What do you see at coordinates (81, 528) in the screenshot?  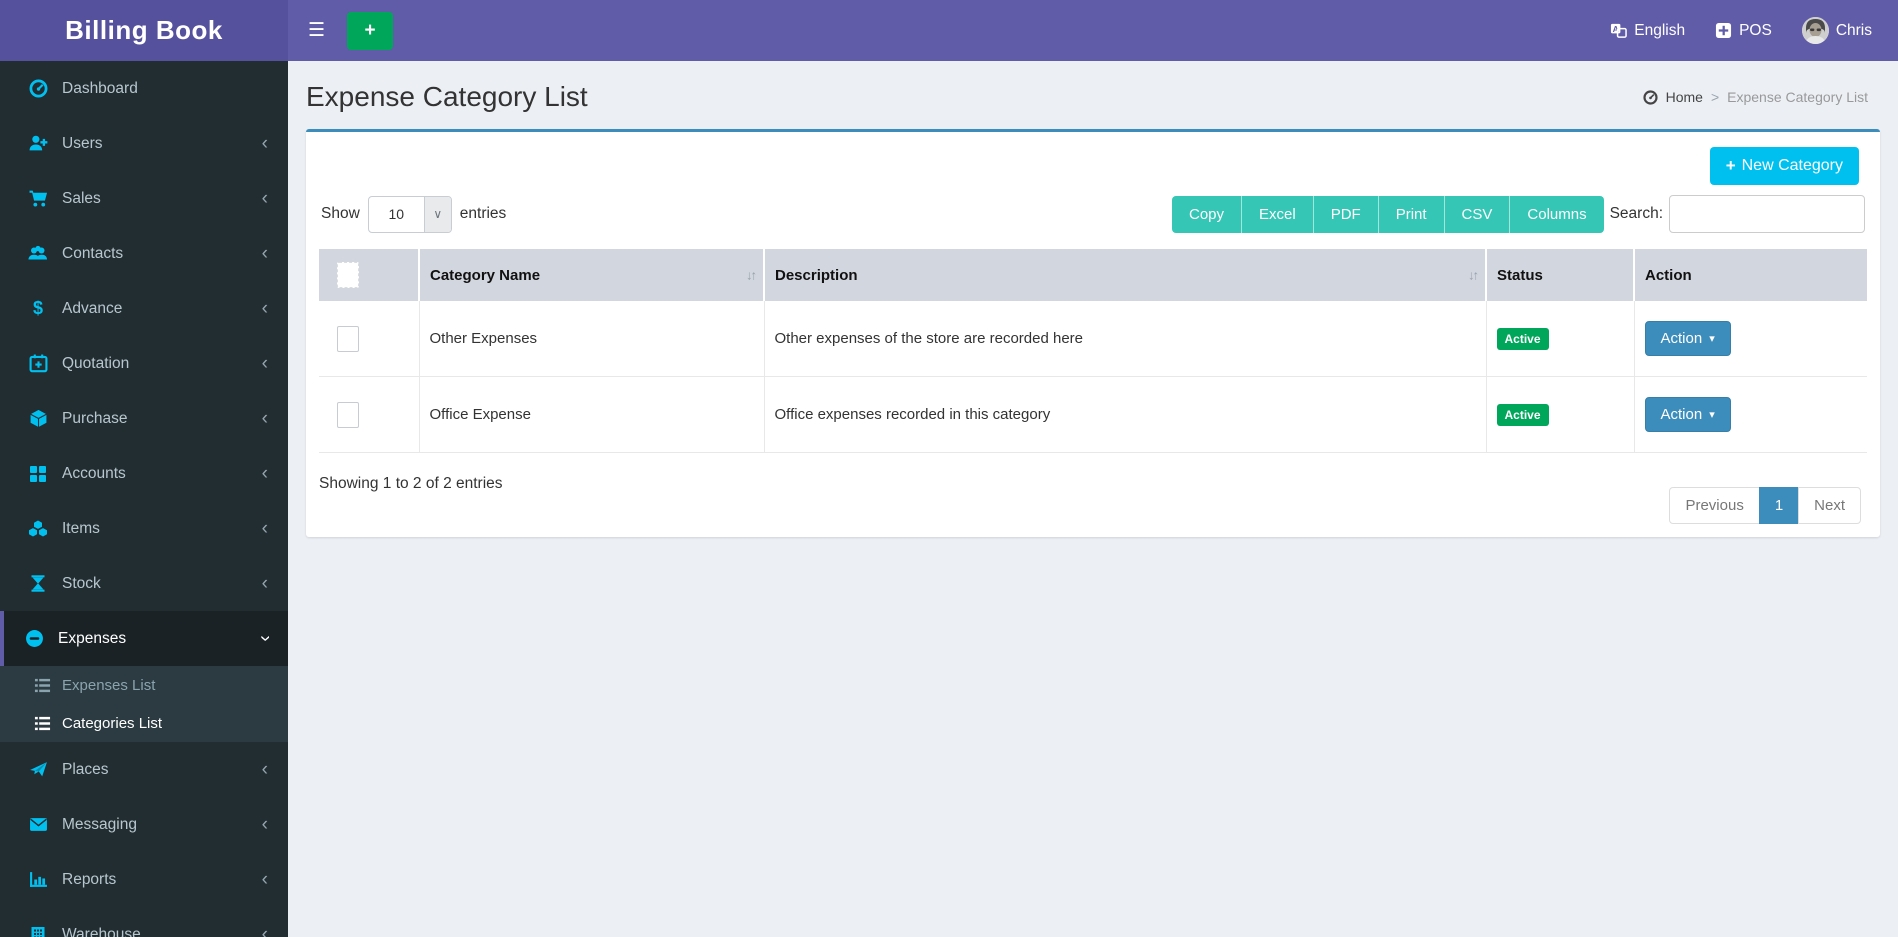 I see `sidebar-item-label: Items` at bounding box center [81, 528].